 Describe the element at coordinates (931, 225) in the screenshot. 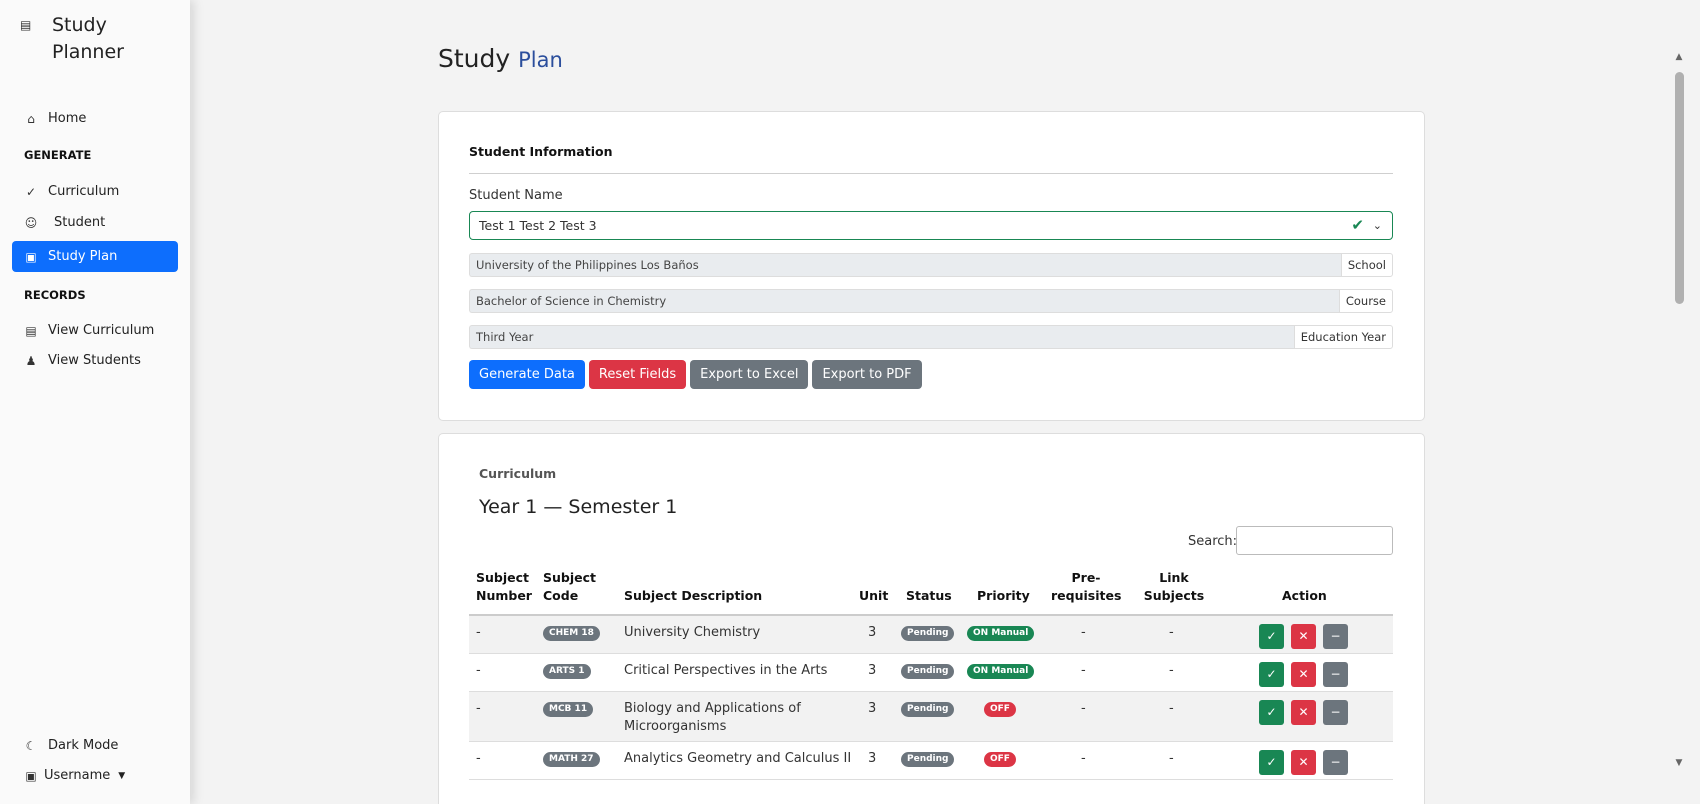

I see `student-name-select: Test 1 Test 2 Test 3 ✔ ⌄` at that location.